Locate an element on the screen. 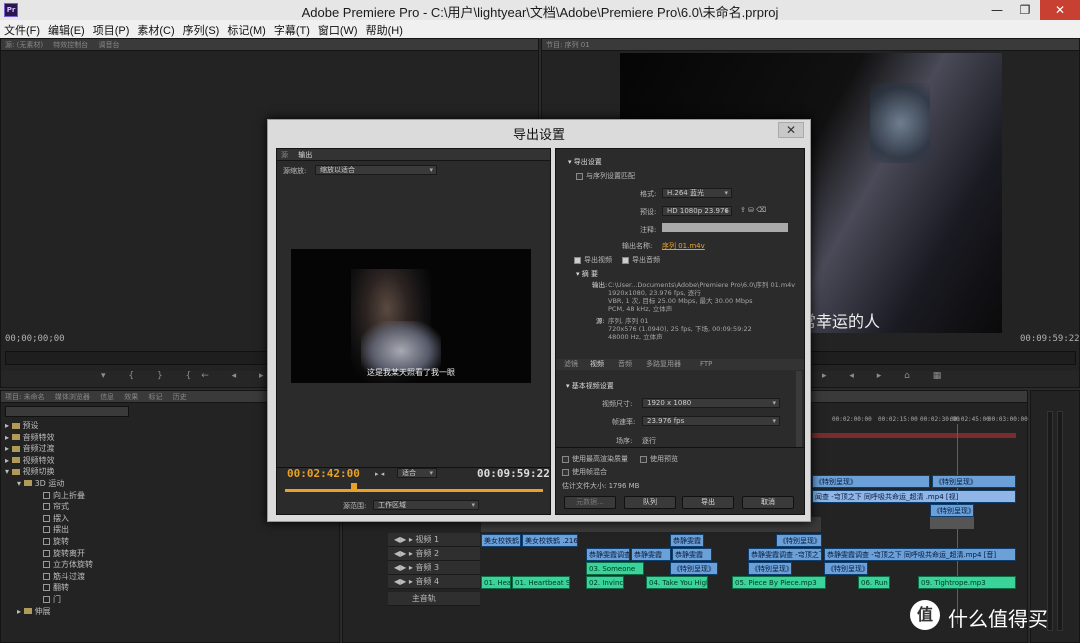 The image size is (1080, 643). preset-select: HD 1080p 23.976 is located at coordinates (697, 211).